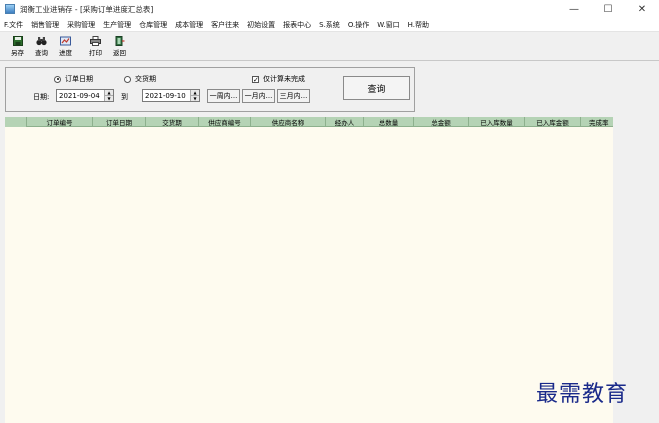 Image resolution: width=659 pixels, height=423 pixels. What do you see at coordinates (329, 47) in the screenshot?
I see `toolbar: 另存 查询 进度 打印 返回` at bounding box center [329, 47].